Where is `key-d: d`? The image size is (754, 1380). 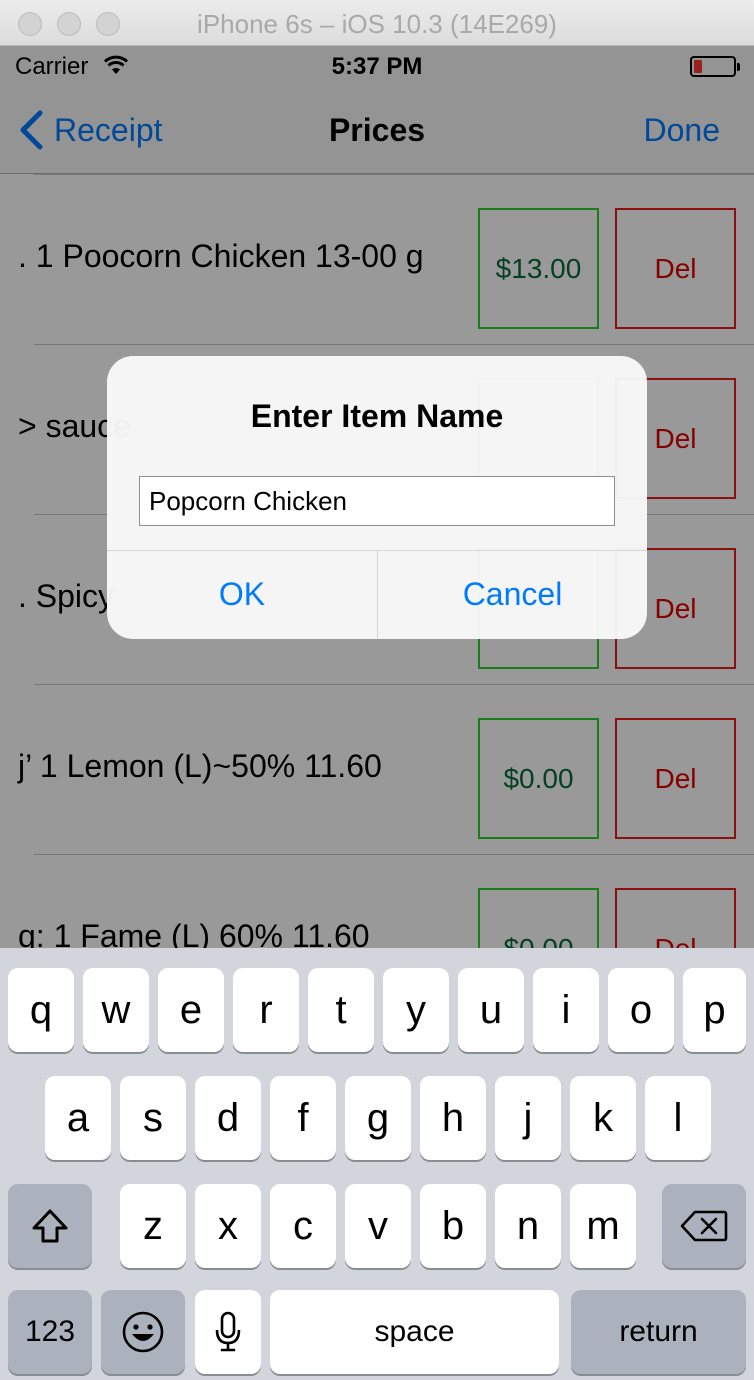
key-d: d is located at coordinates (228, 1118).